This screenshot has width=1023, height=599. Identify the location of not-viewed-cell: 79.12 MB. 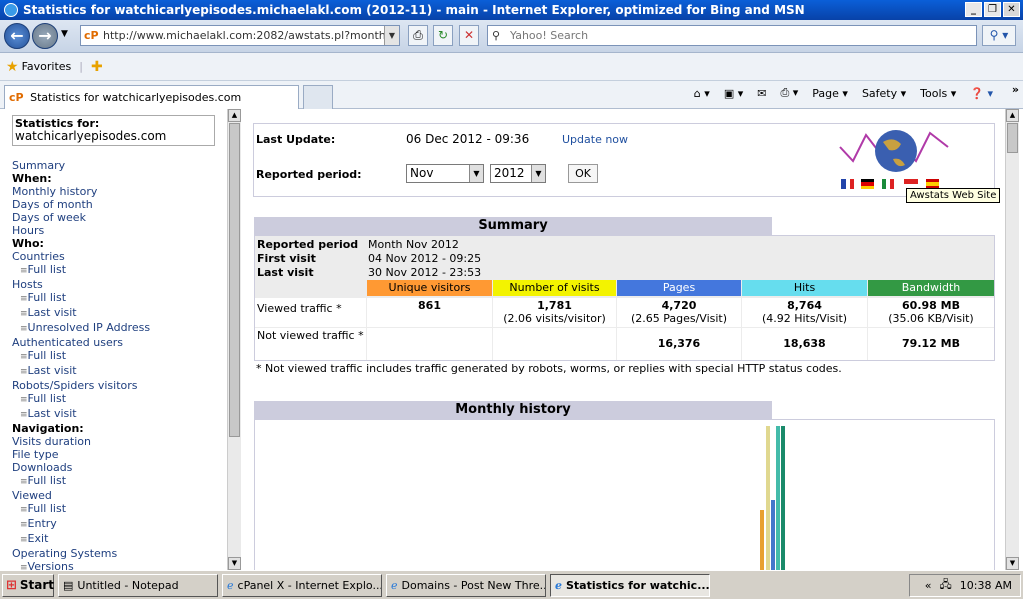
(931, 344).